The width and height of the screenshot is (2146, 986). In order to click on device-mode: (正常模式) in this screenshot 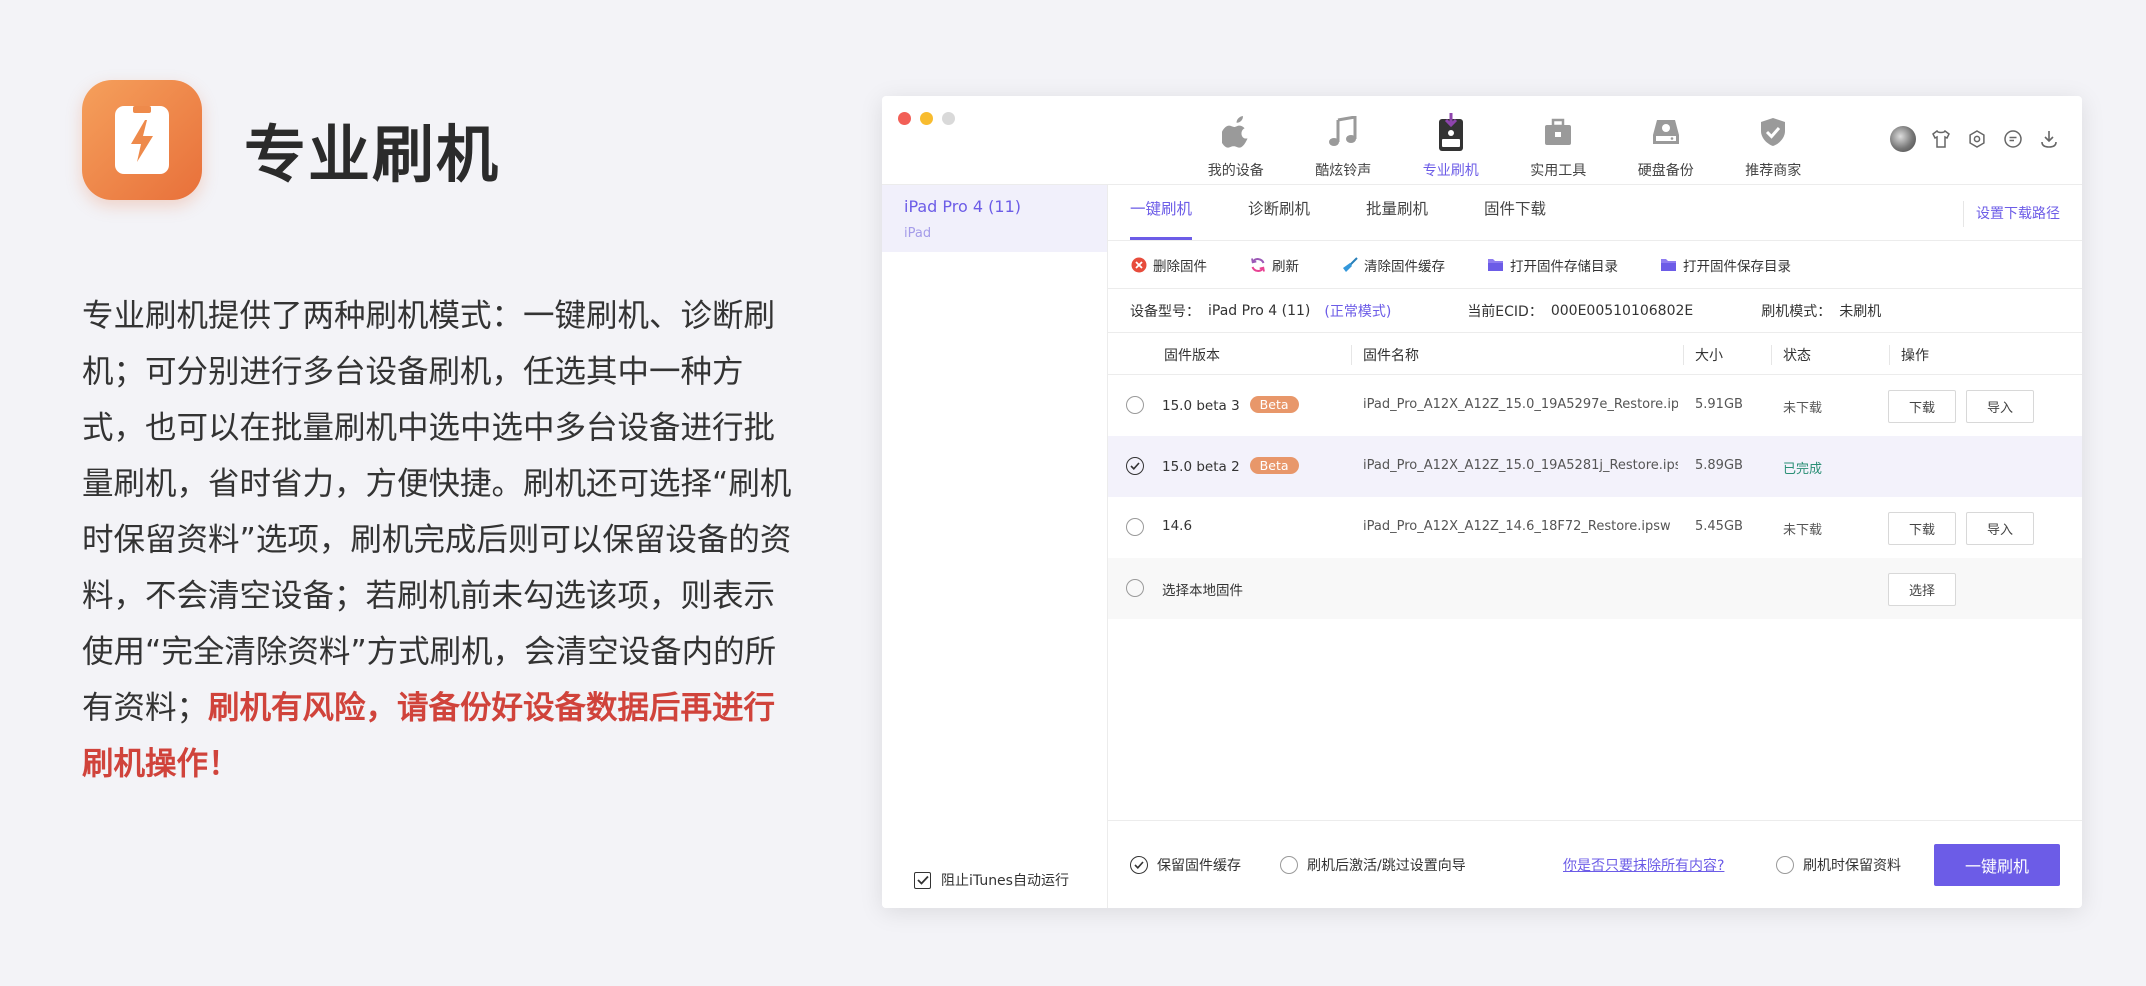, I will do `click(1358, 311)`.